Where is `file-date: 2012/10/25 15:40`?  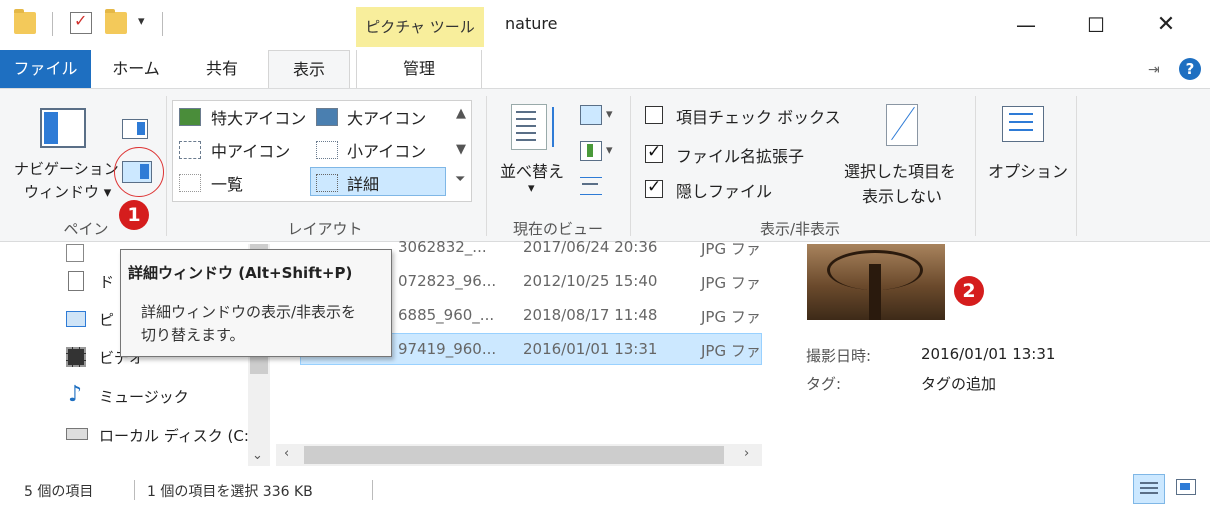
file-date: 2012/10/25 15:40 is located at coordinates (590, 281).